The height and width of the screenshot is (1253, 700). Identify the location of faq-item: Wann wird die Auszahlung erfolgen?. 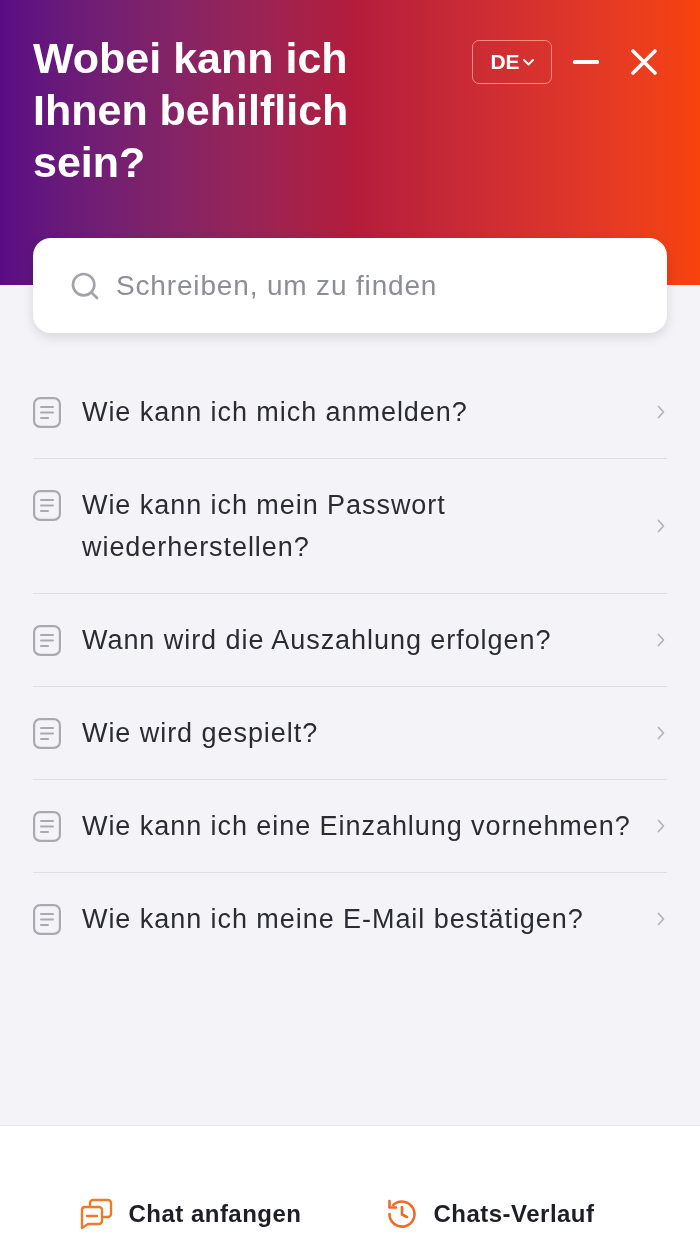
(350, 640).